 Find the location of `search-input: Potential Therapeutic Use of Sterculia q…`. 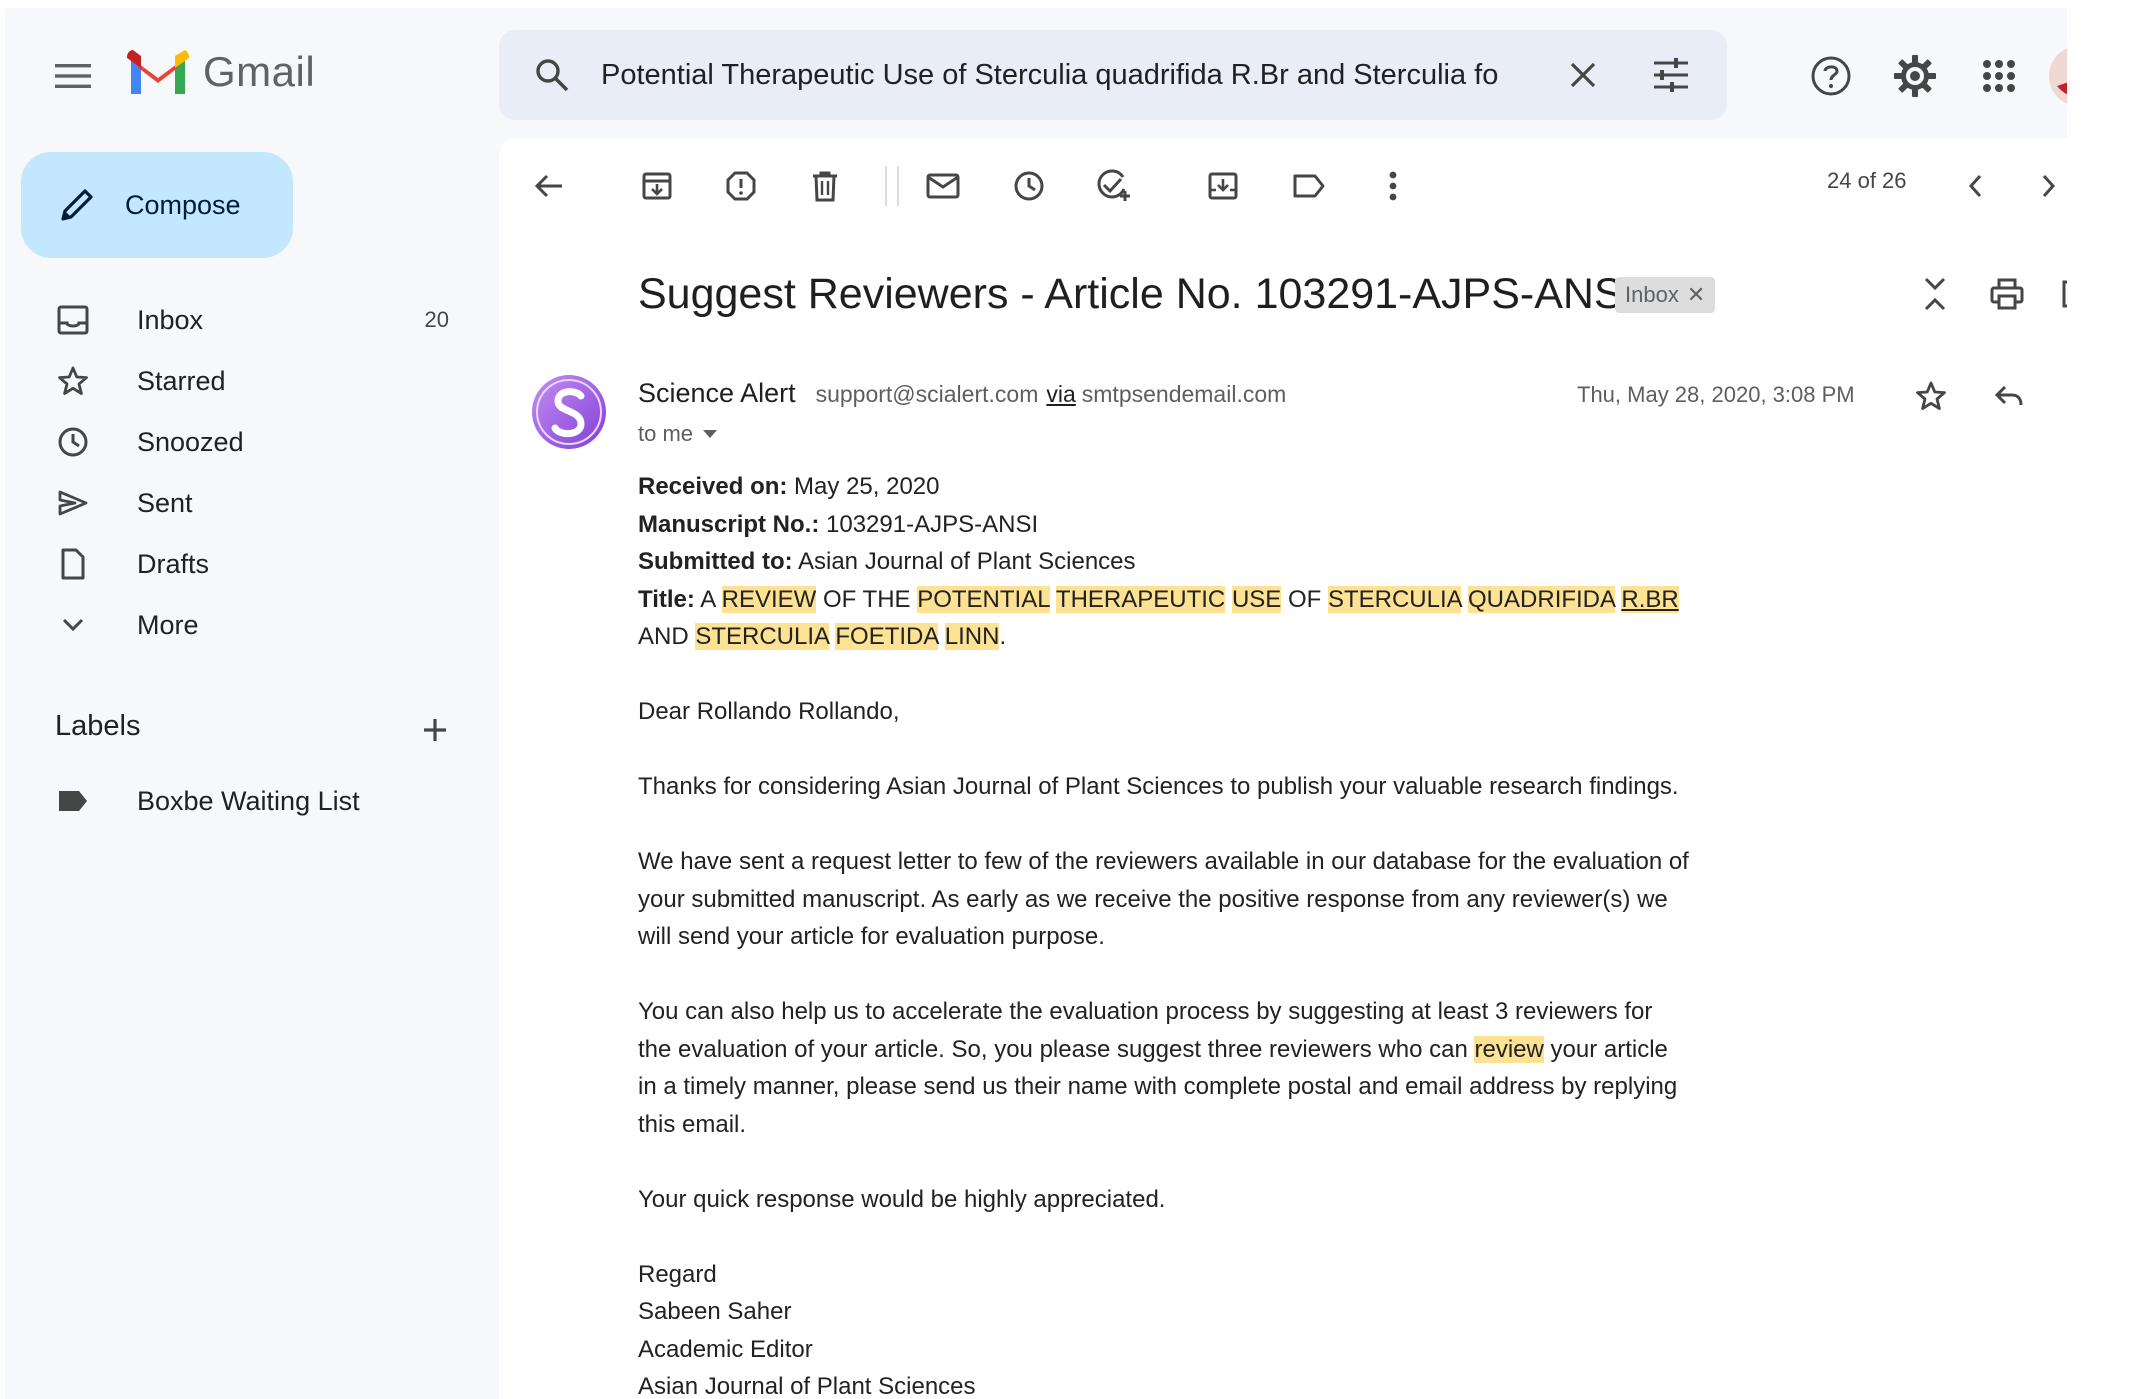

search-input: Potential Therapeutic Use of Sterculia q… is located at coordinates (1071, 75).